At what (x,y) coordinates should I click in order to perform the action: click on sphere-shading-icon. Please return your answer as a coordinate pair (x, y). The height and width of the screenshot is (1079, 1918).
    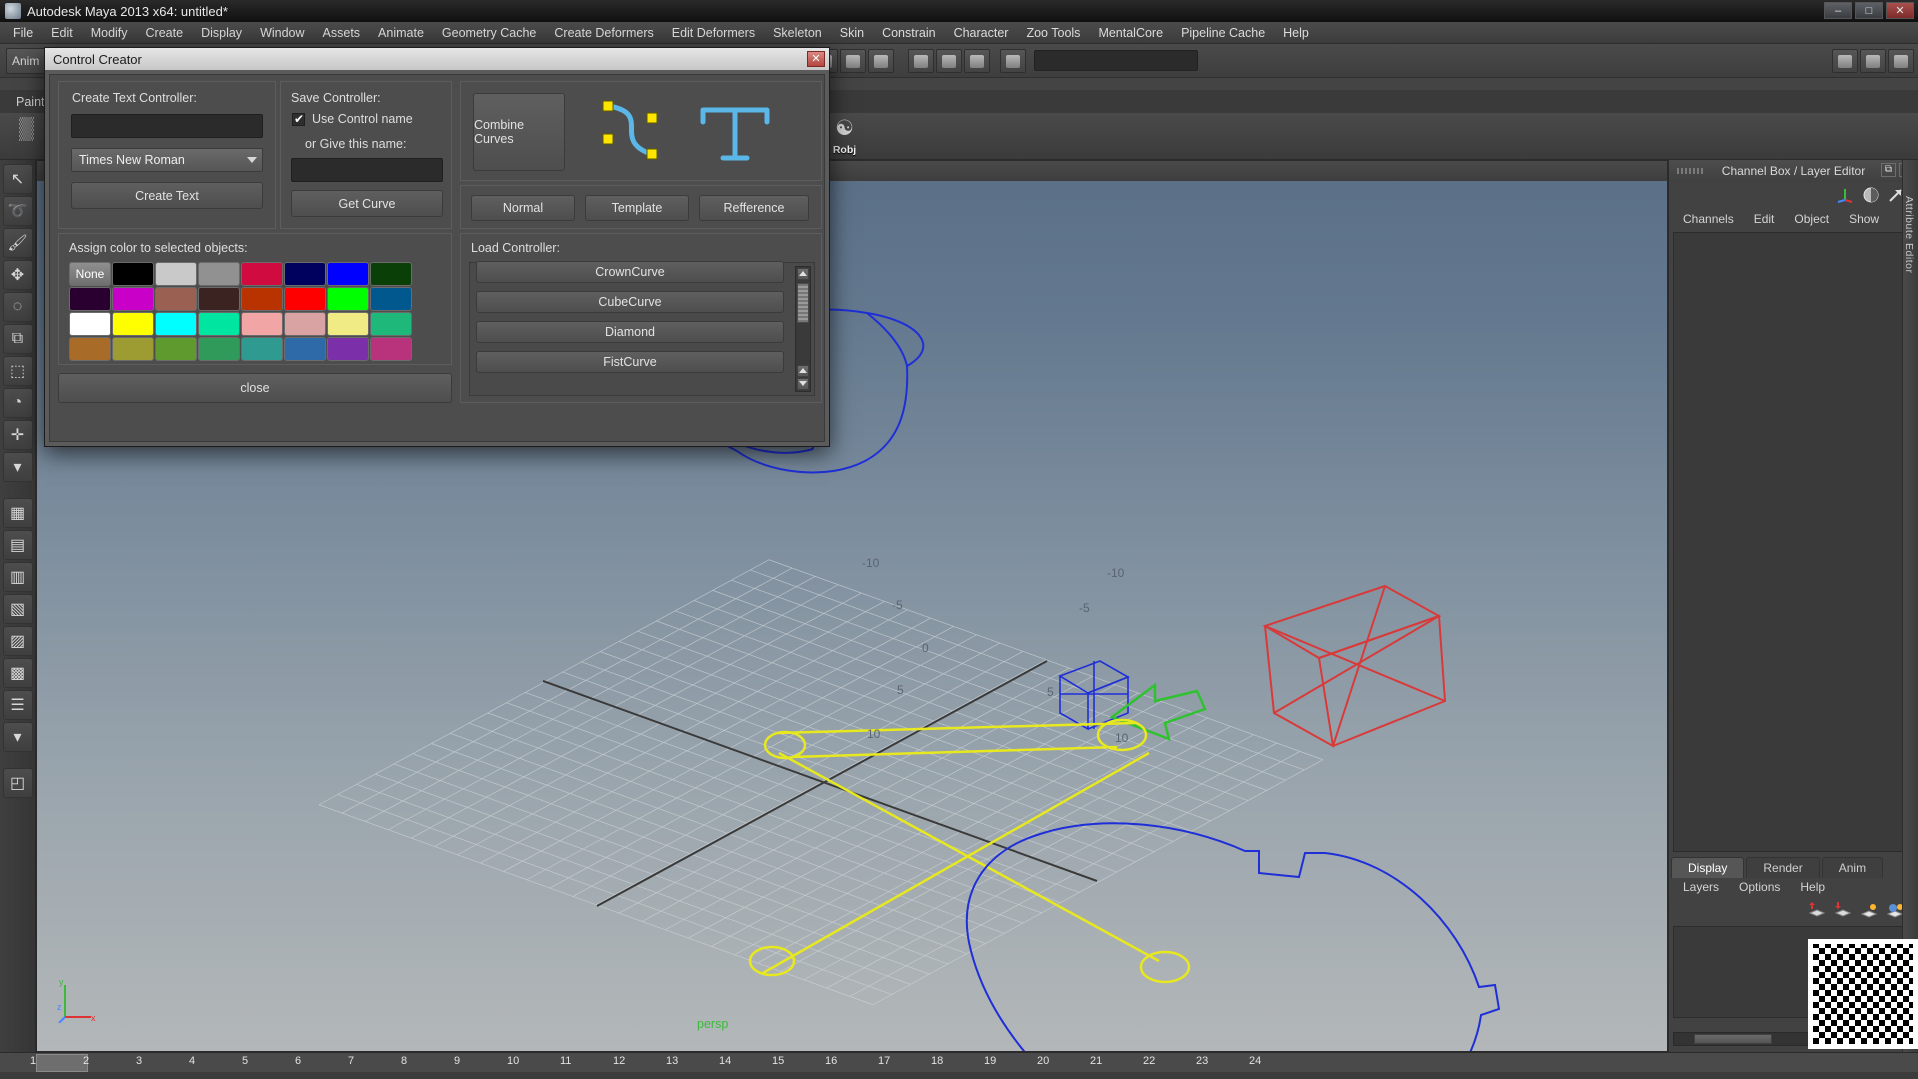
    Looking at the image, I should click on (1871, 195).